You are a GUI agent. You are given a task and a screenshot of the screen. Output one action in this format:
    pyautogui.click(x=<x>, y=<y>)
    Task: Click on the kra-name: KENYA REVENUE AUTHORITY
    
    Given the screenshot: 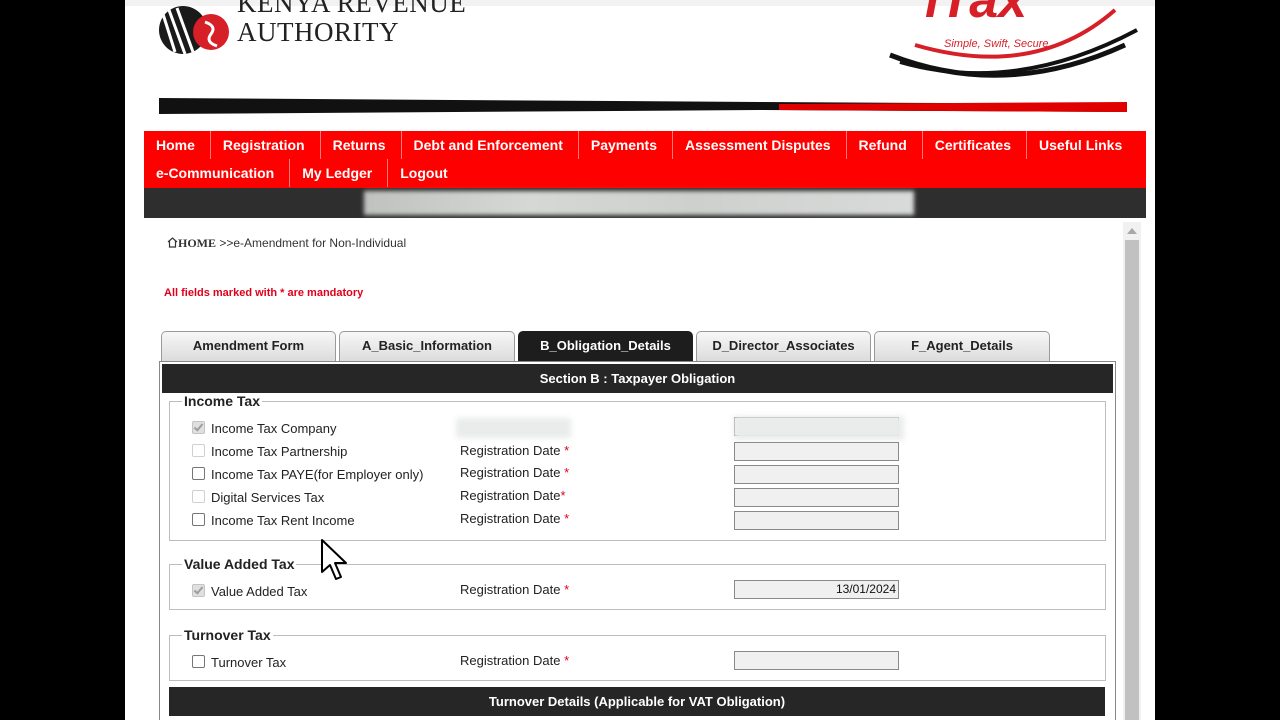 What is the action you would take?
    pyautogui.click(x=351, y=23)
    